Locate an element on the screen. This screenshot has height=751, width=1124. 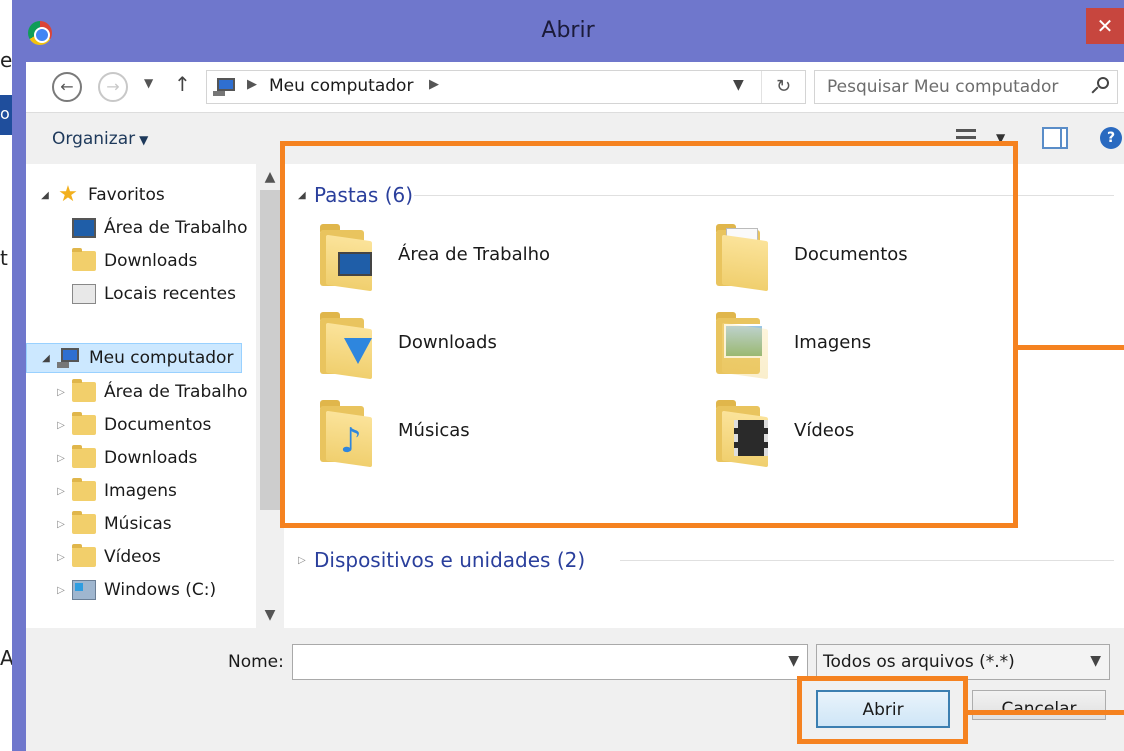
drive-icon is located at coordinates (84, 590).